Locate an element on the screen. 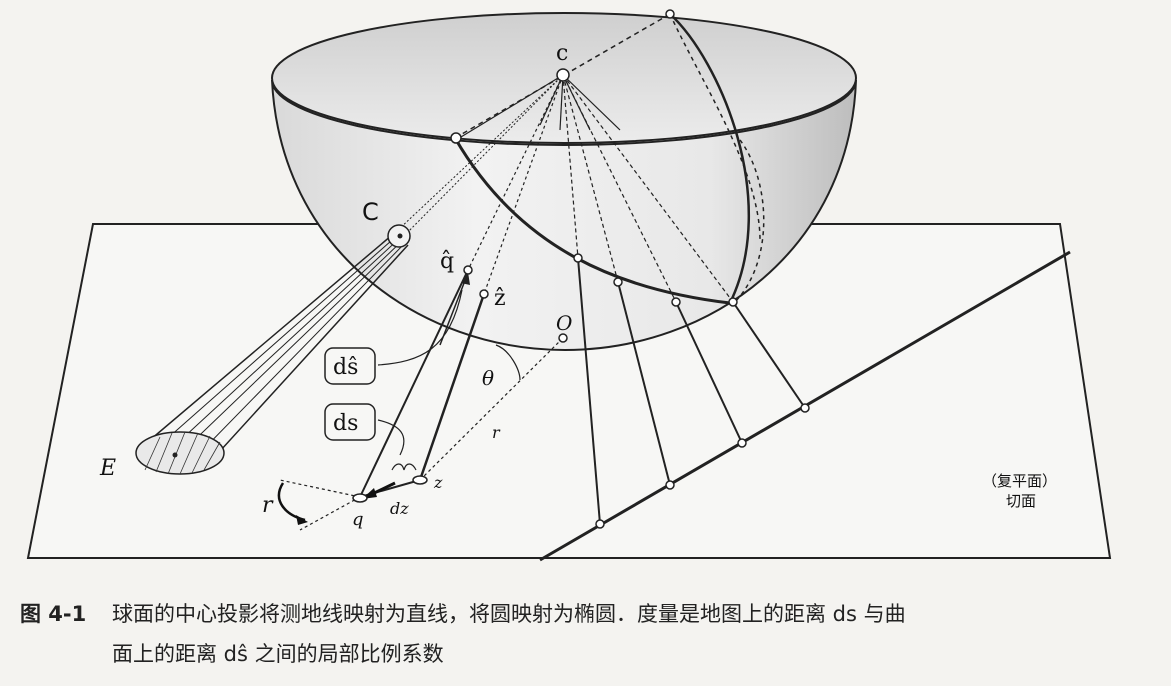 The width and height of the screenshot is (1171, 686). label-r: r is located at coordinates (496, 432).